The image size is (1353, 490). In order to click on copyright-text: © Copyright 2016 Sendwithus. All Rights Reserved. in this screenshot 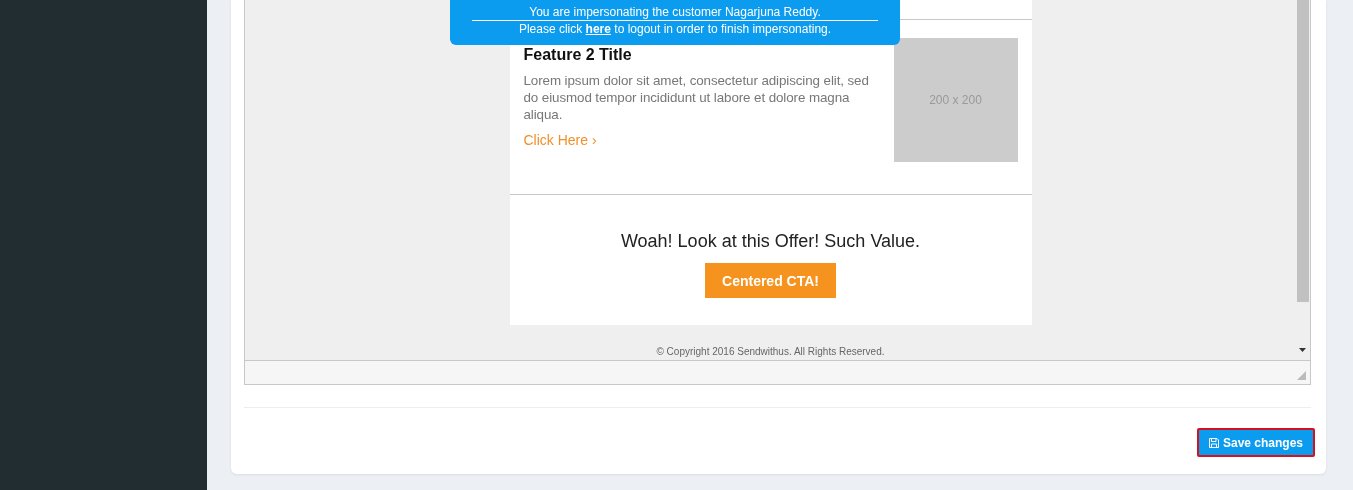, I will do `click(770, 351)`.